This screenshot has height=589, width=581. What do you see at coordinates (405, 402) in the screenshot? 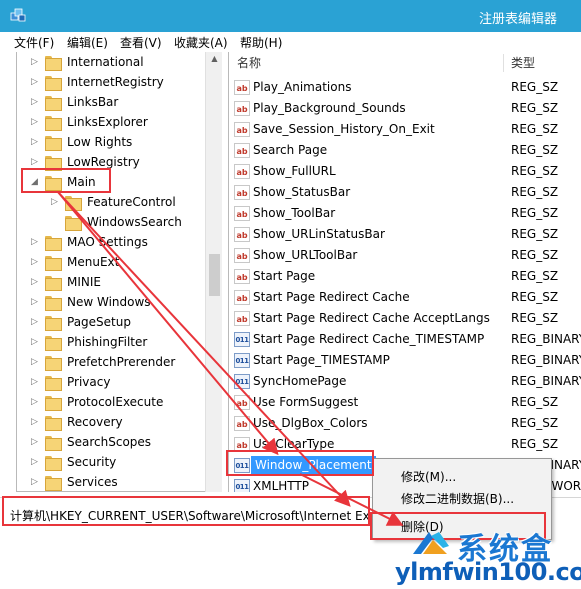
I see `value-row: ab Use FormSuggest REG_SZ` at bounding box center [405, 402].